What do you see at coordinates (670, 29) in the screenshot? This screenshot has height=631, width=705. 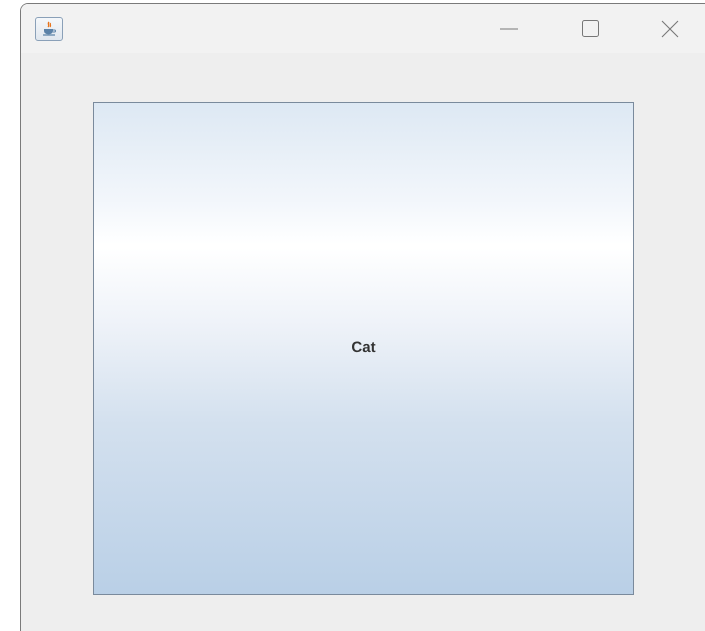 I see `close-icon` at bounding box center [670, 29].